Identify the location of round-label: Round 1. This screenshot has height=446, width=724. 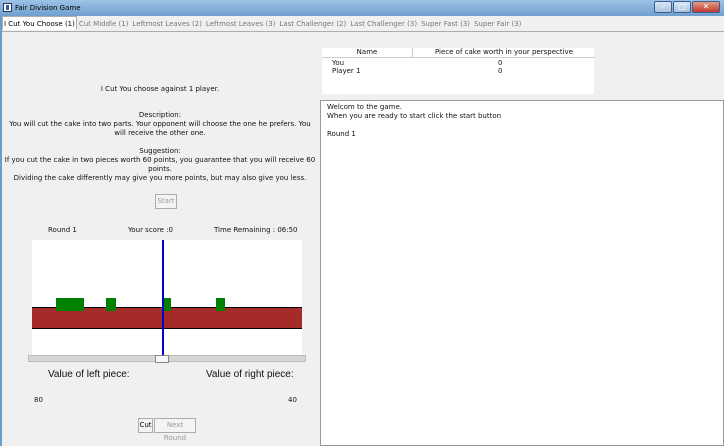
(62, 230).